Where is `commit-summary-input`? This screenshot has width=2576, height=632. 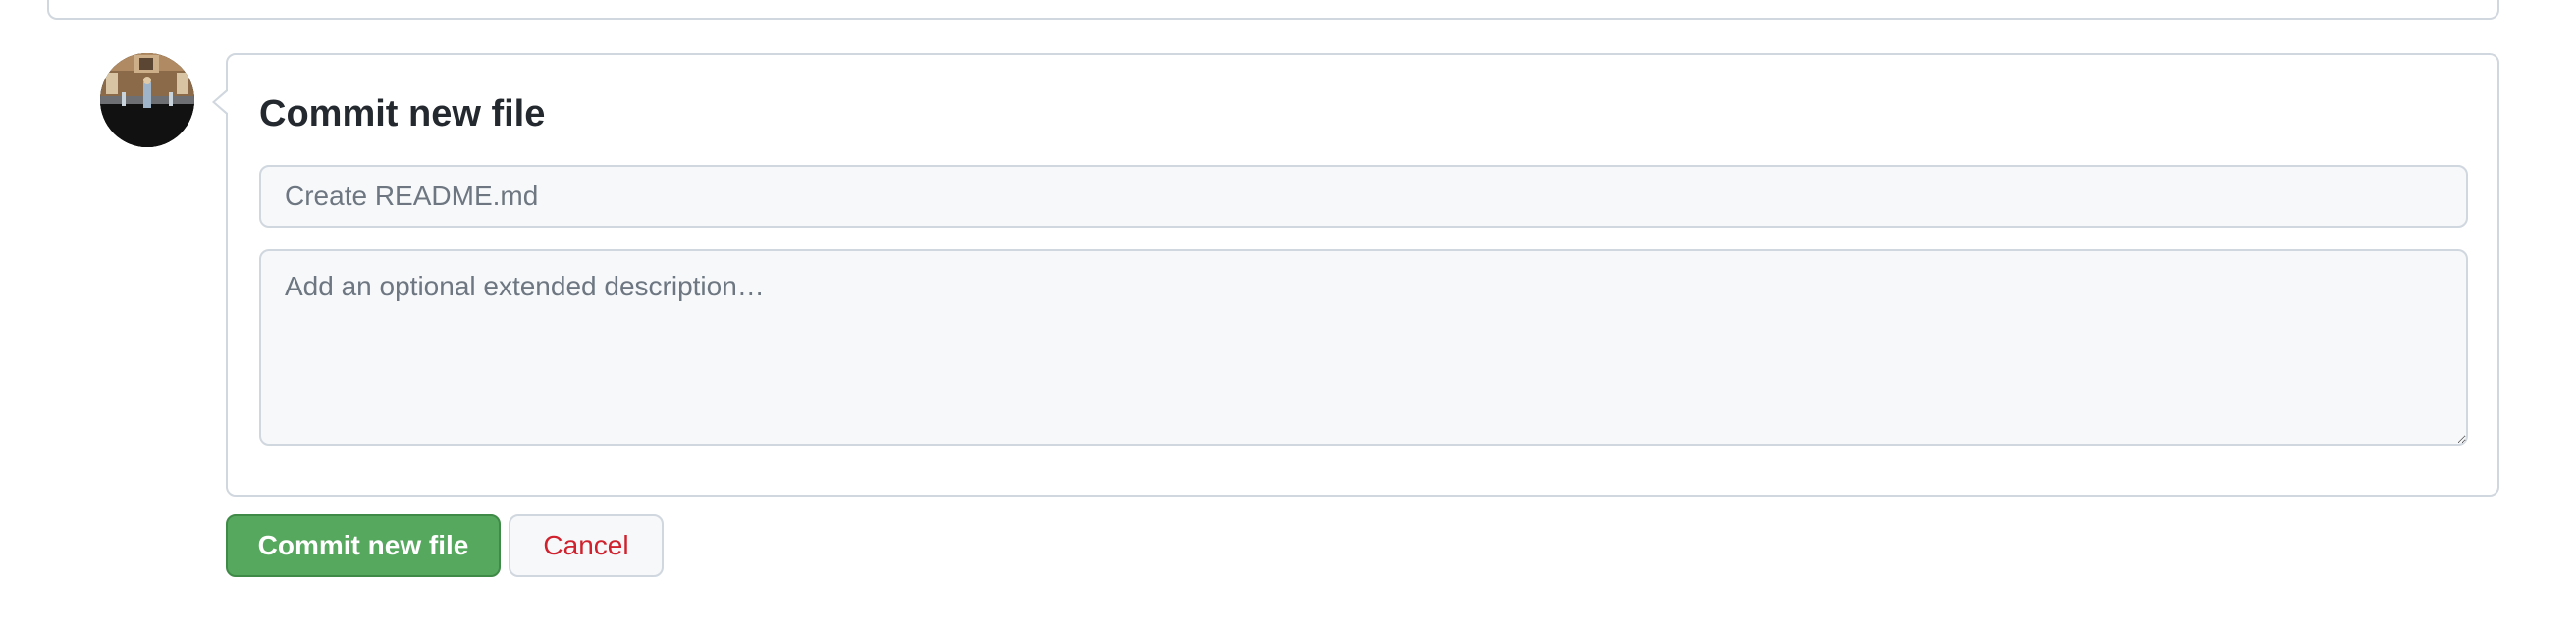 commit-summary-input is located at coordinates (1363, 196).